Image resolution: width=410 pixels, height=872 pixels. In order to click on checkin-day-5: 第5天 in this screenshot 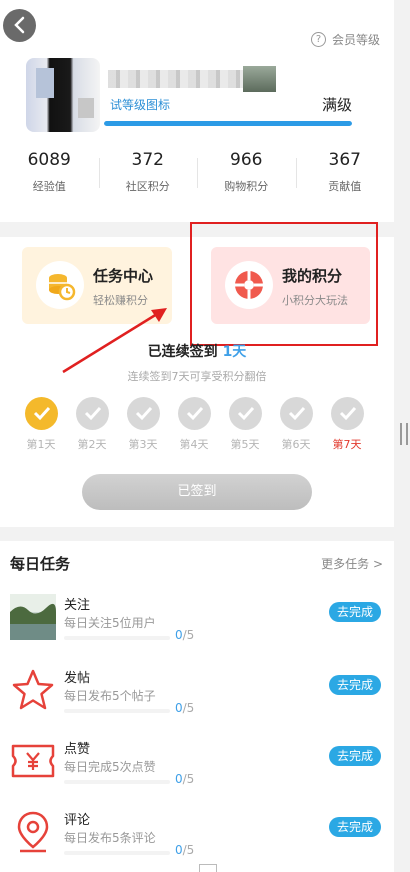, I will do `click(245, 424)`.